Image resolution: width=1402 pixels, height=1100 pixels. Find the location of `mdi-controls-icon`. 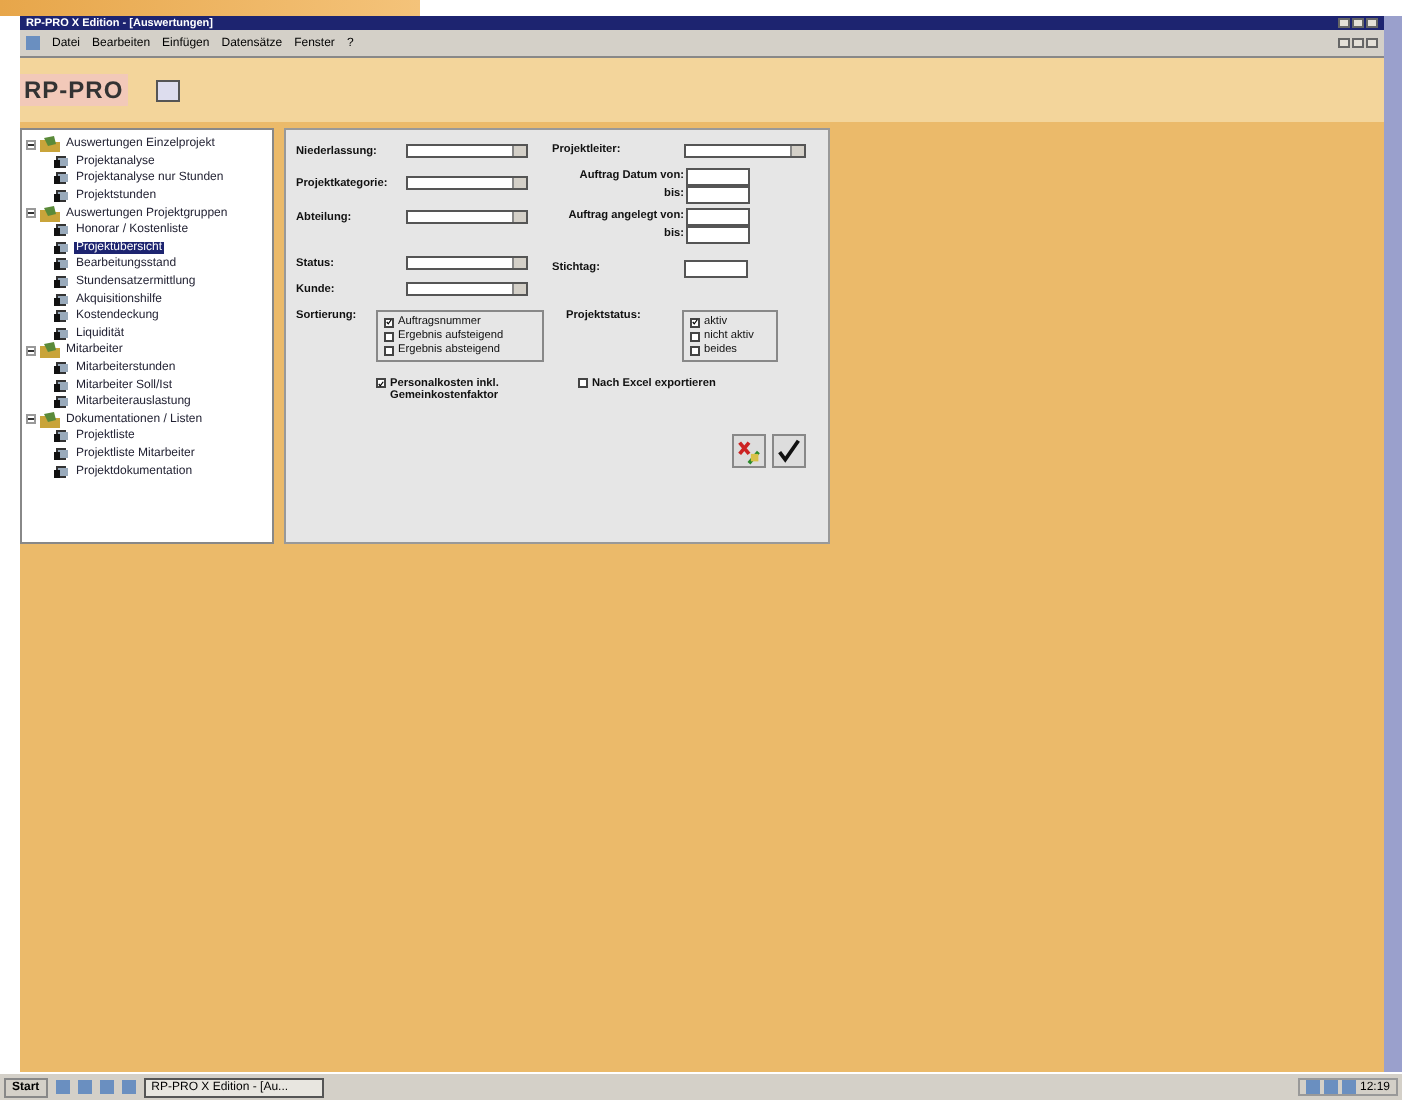

mdi-controls-icon is located at coordinates (1358, 43).